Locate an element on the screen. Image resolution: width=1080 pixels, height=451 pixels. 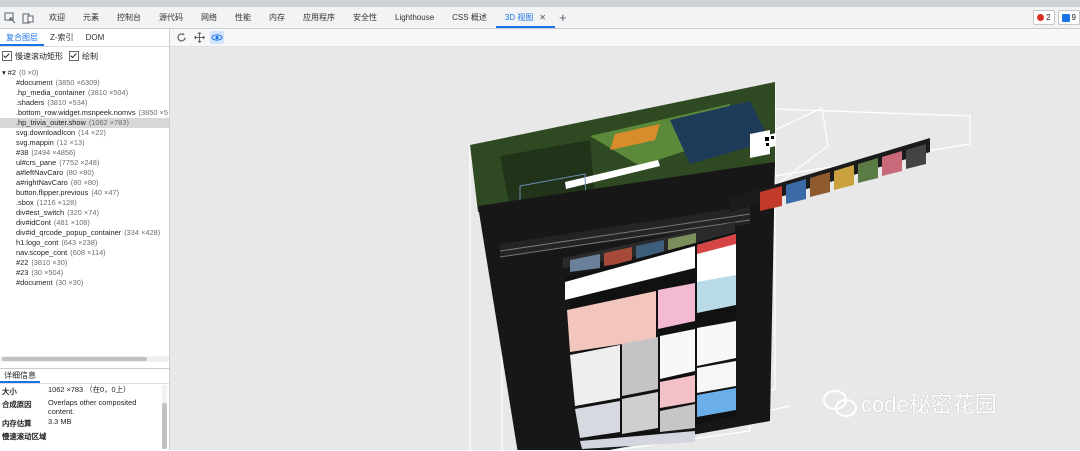
layers-subtabs: 复合图层 Z-索引 DOM is located at coordinates (84, 38).